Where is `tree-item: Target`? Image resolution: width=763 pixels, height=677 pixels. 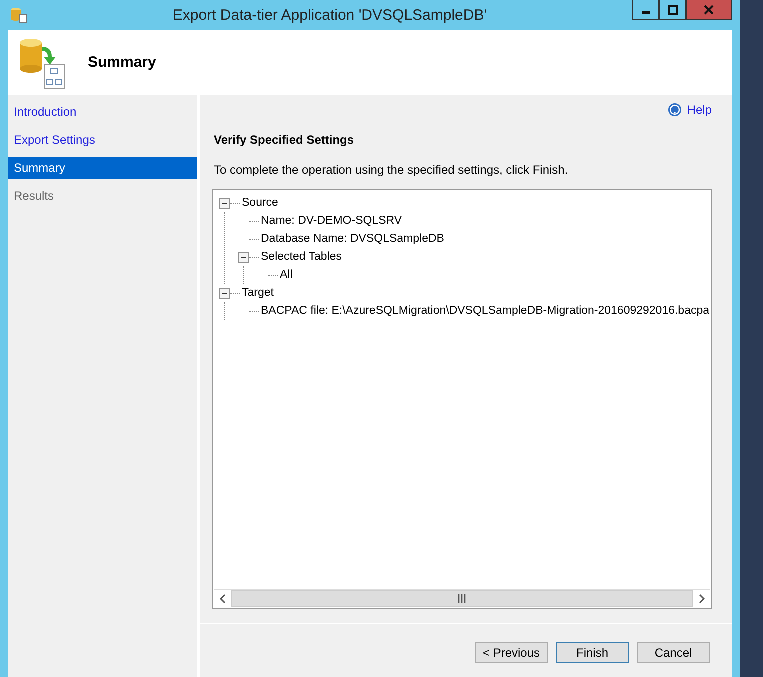 tree-item: Target is located at coordinates (258, 293).